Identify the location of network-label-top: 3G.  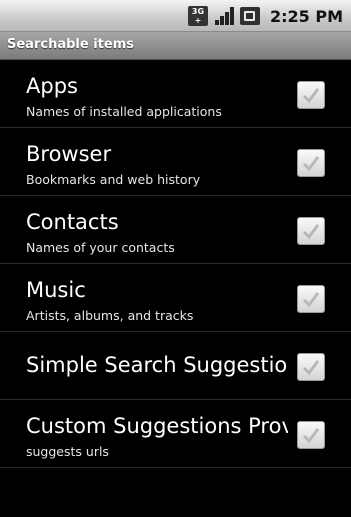
(198, 11).